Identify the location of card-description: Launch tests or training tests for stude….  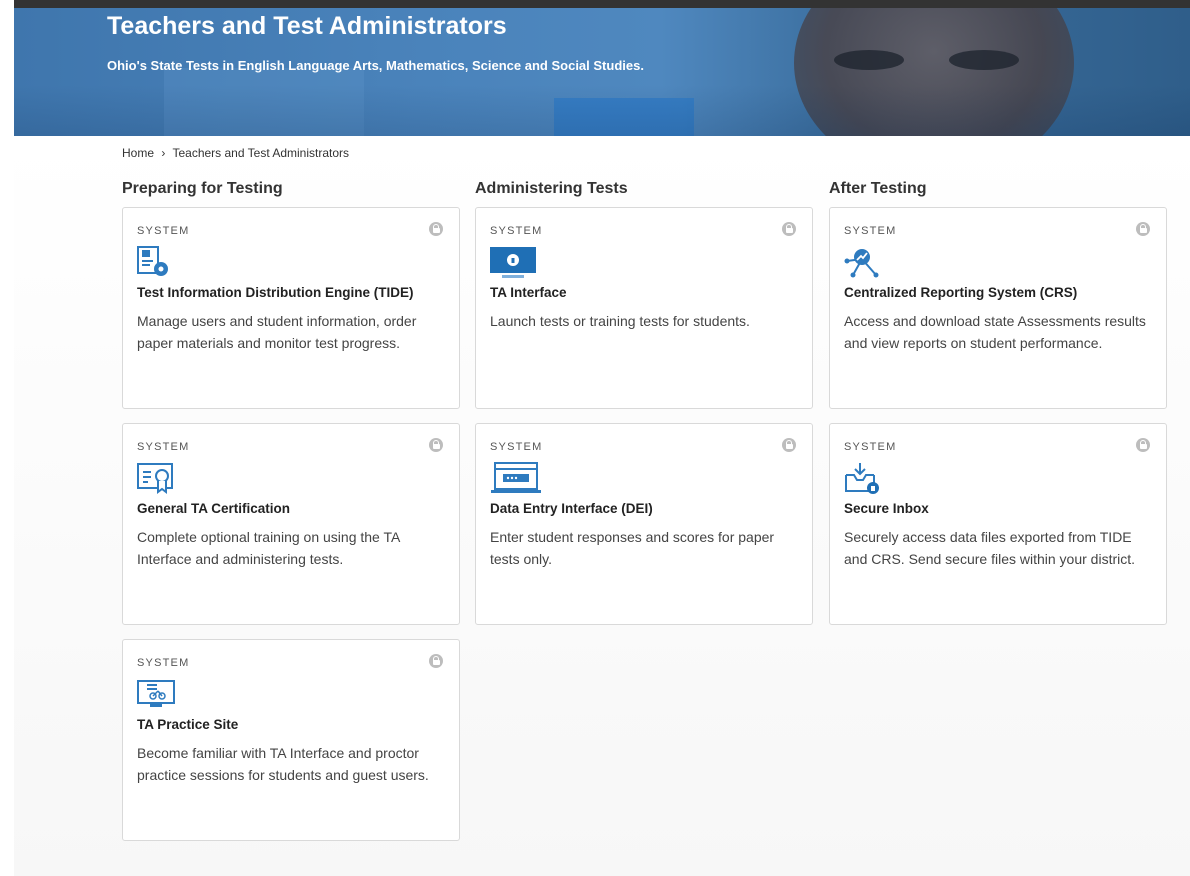
(620, 321).